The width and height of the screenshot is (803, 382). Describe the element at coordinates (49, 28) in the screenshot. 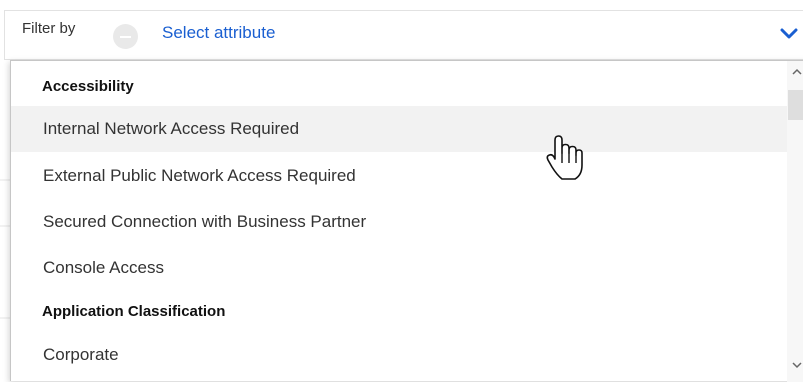

I see `filter-label: Filter by` at that location.